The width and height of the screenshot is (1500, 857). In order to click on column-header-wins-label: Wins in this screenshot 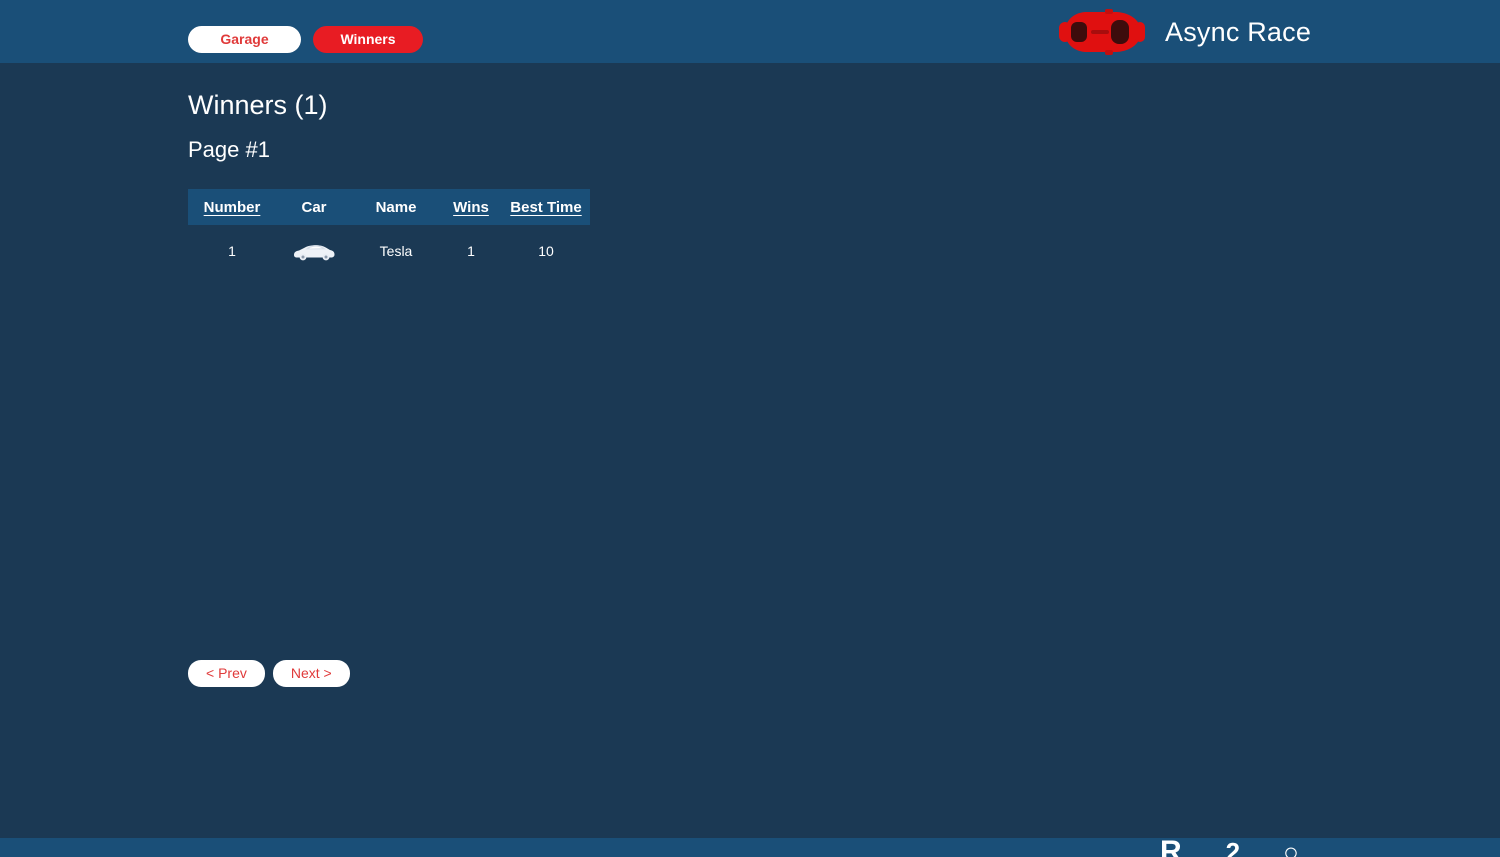, I will do `click(471, 207)`.